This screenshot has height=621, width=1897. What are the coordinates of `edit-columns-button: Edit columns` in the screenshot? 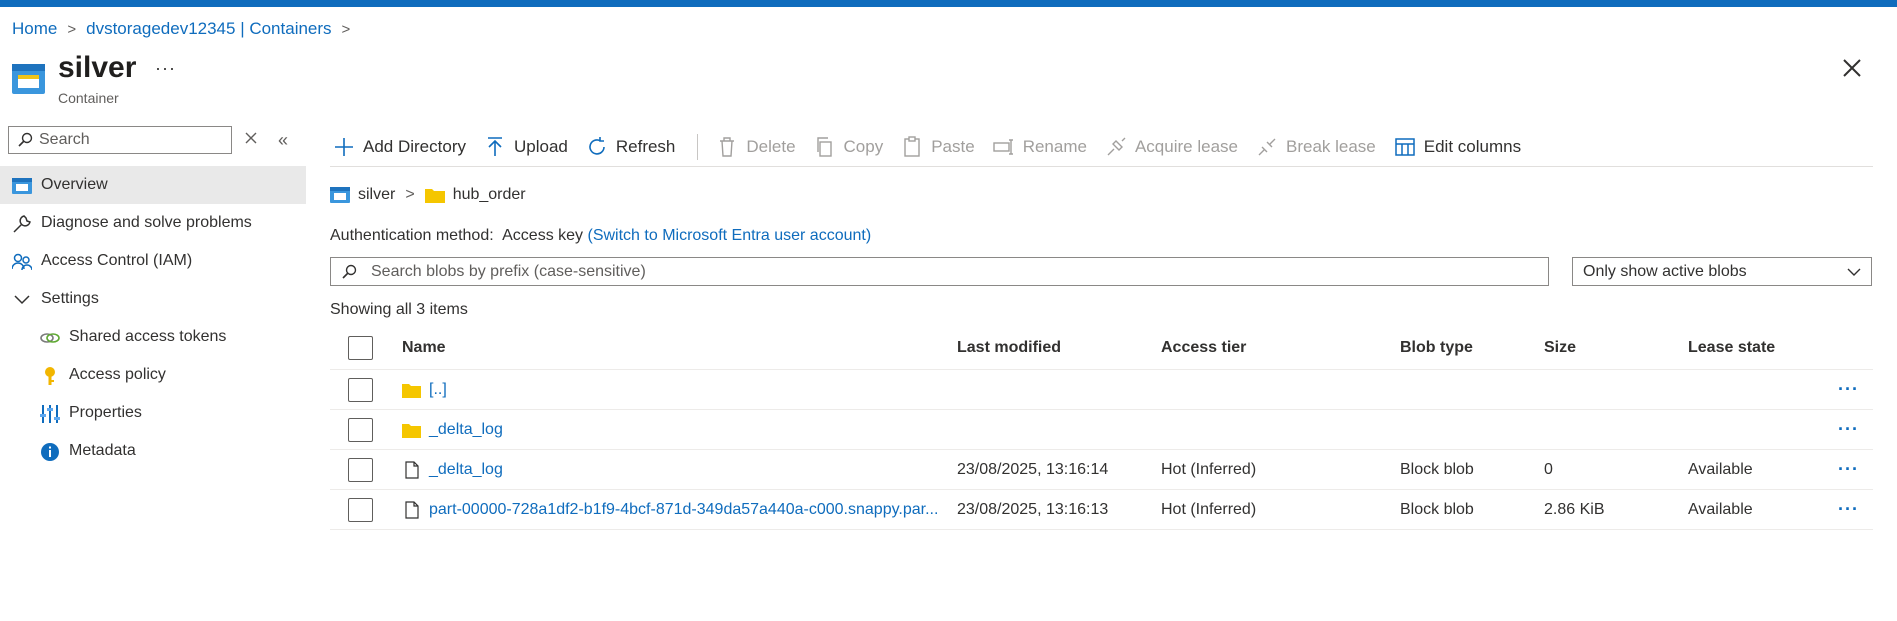 It's located at (1457, 147).